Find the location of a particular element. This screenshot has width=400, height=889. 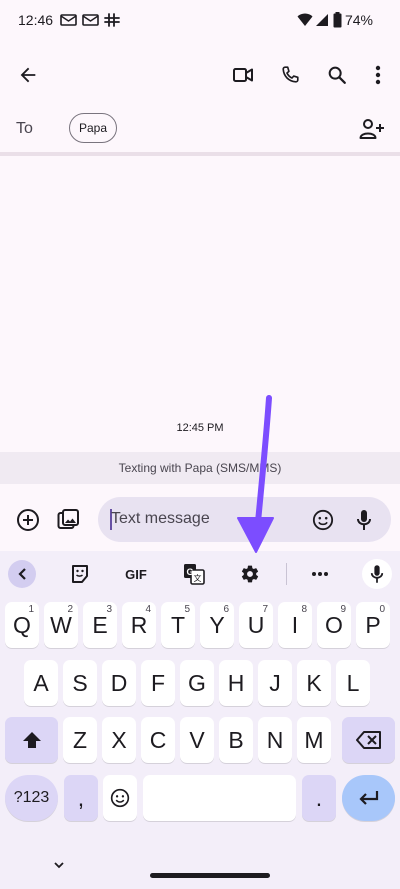

key-u: U7 is located at coordinates (256, 625).